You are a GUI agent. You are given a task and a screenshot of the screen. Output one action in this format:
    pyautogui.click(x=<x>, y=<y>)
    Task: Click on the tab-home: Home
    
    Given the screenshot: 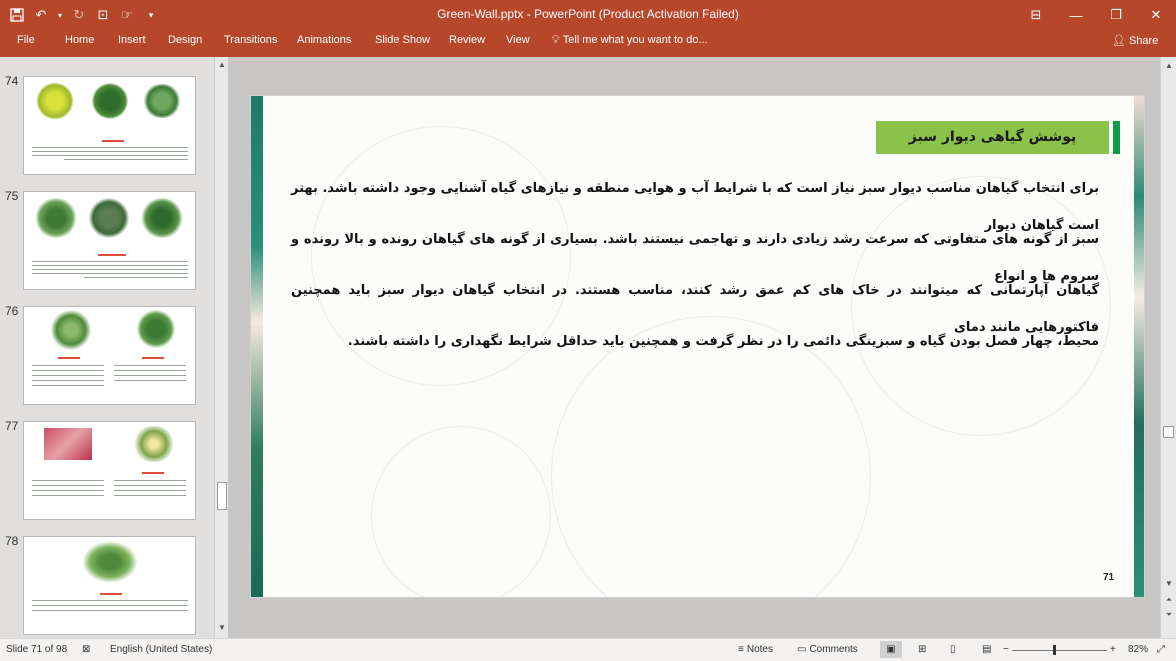 What is the action you would take?
    pyautogui.click(x=79, y=40)
    